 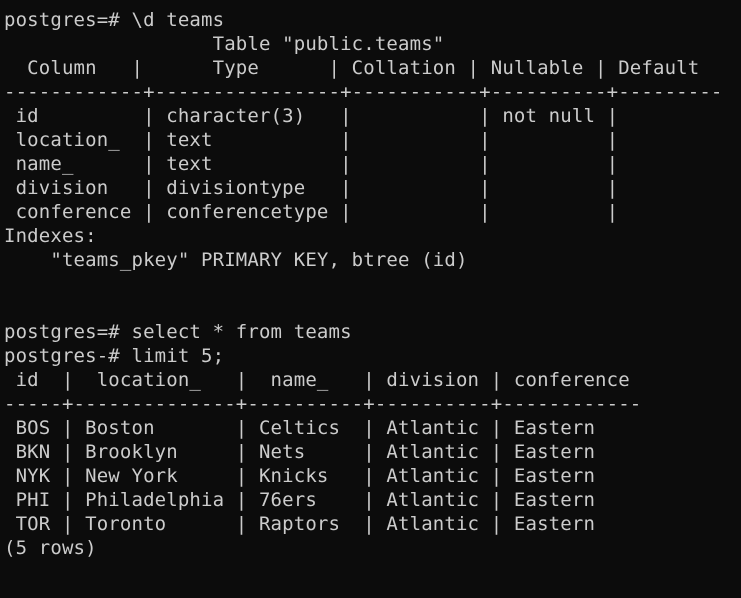 What do you see at coordinates (311, 164) in the screenshot?
I see `schema-row: name_ | text | | |` at bounding box center [311, 164].